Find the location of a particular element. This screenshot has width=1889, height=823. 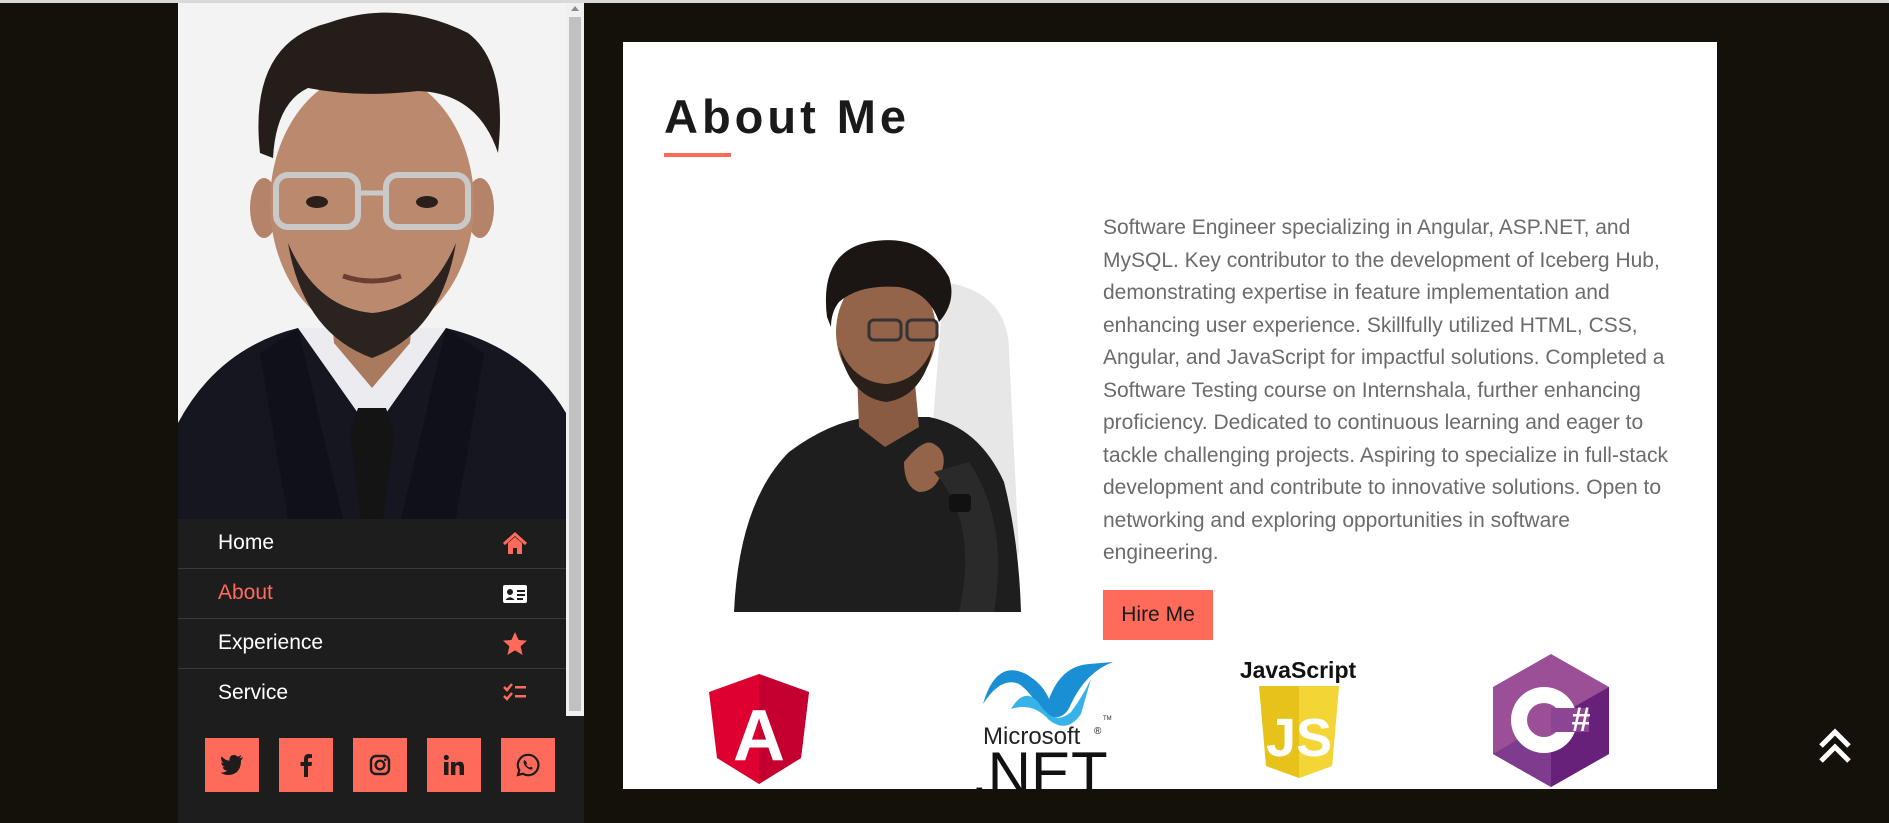

javascript-wordmark: JavaScript is located at coordinates (1298, 670).